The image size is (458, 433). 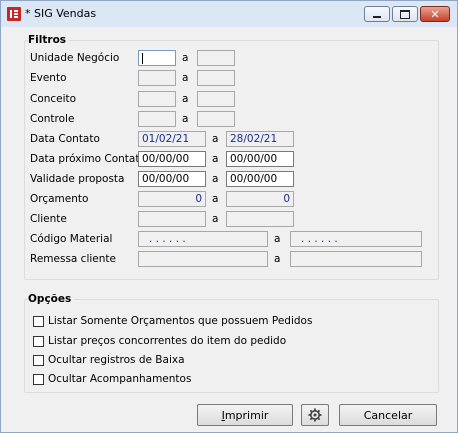 What do you see at coordinates (215, 159) in the screenshot?
I see `data-proximo-contato-range-sep: a` at bounding box center [215, 159].